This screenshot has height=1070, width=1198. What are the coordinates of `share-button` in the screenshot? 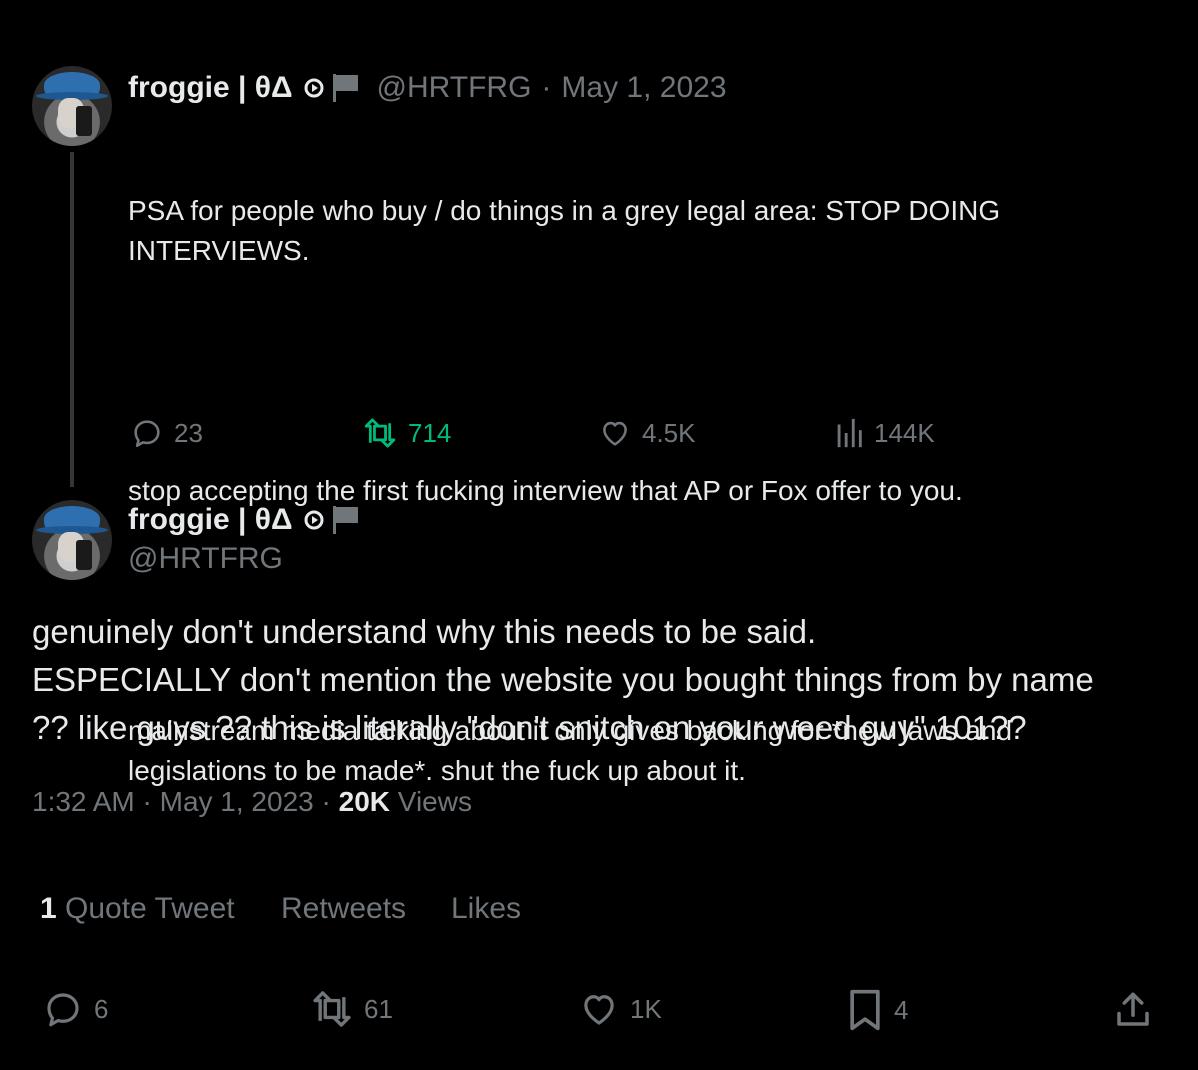 It's located at (1133, 1010).